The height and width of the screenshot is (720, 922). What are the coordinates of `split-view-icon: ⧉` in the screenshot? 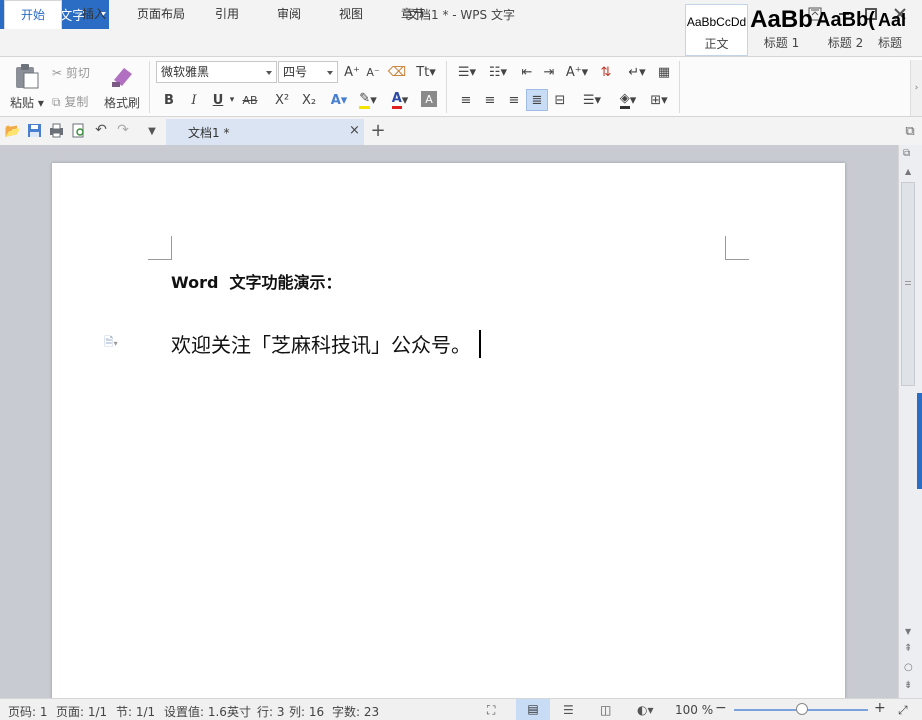 It's located at (910, 154).